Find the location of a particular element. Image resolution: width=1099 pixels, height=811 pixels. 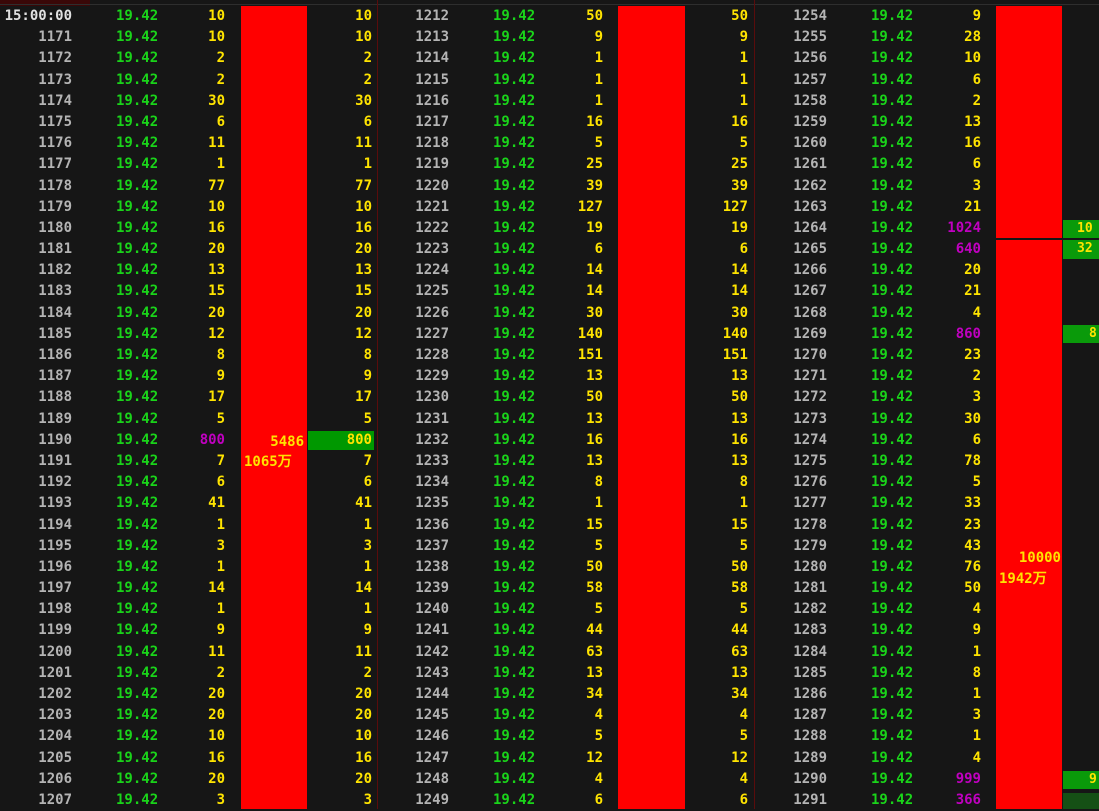

trade-volume: 15 is located at coordinates (594, 524).